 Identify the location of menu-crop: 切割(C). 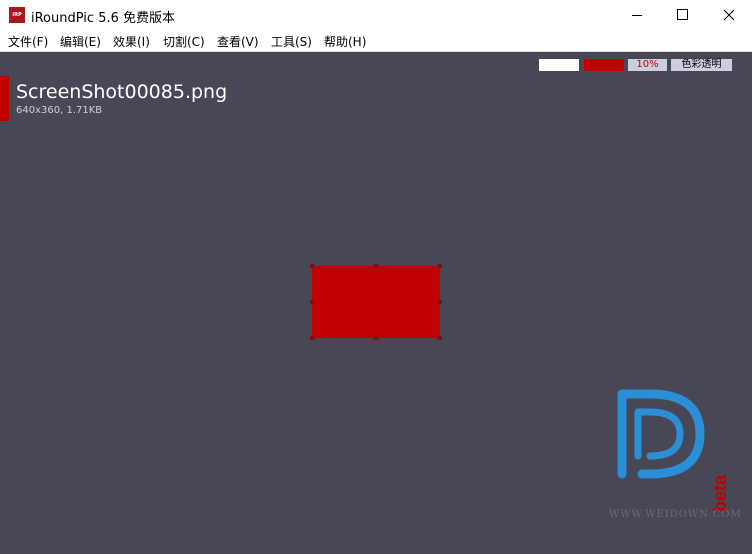
(184, 41).